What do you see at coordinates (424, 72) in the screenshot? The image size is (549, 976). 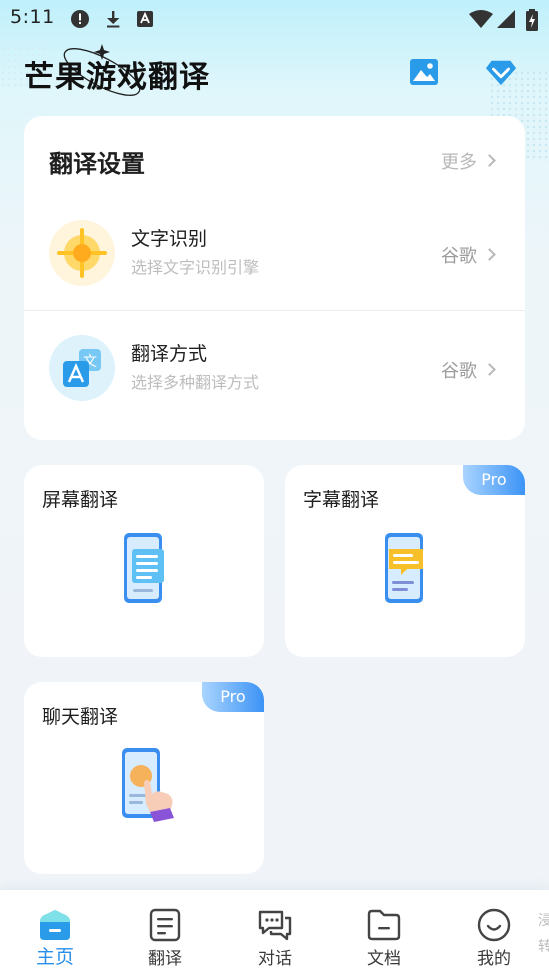 I see `gallery-image-icon` at bounding box center [424, 72].